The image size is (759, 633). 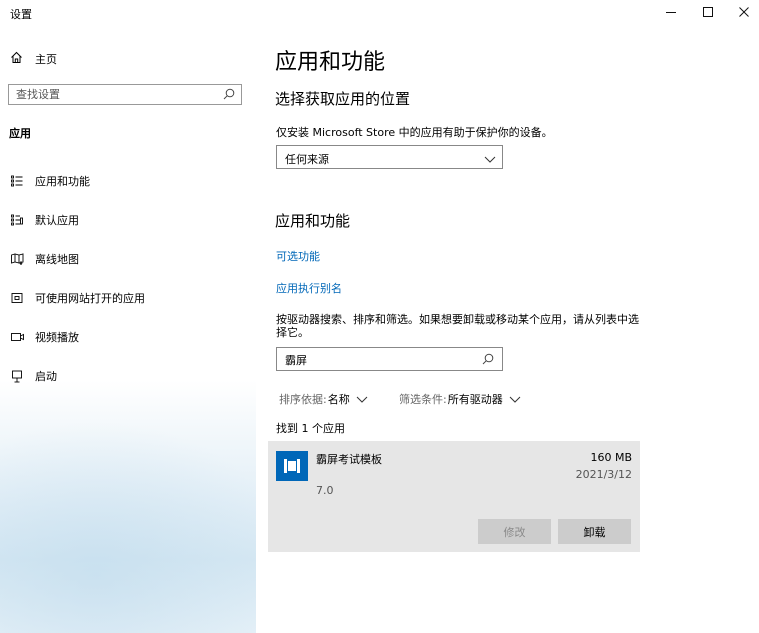 I want to click on app-execution-aliases-link: 应用执行别名, so click(x=309, y=288).